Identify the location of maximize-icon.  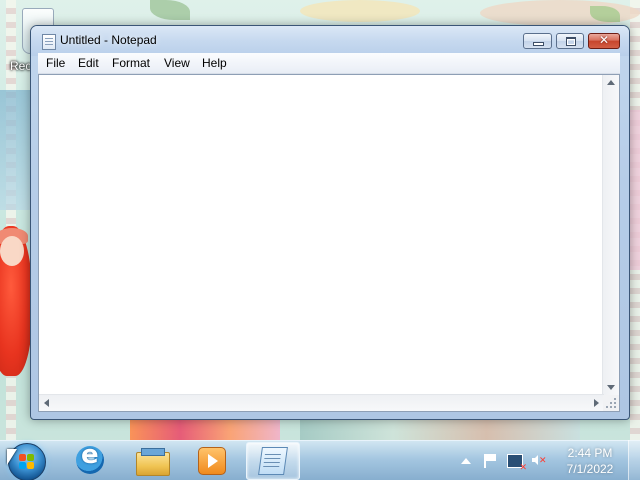
(571, 41).